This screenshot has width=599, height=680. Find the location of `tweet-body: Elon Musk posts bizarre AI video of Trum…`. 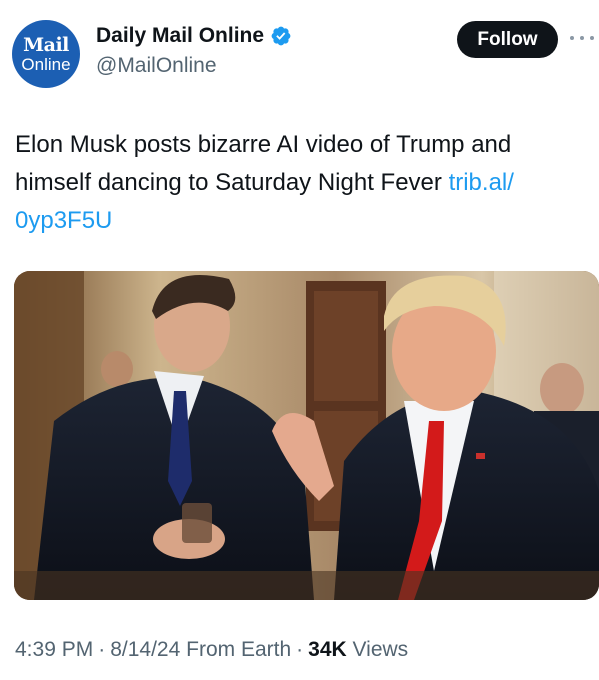

tweet-body: Elon Musk posts bizarre AI video of Trum… is located at coordinates (263, 163).